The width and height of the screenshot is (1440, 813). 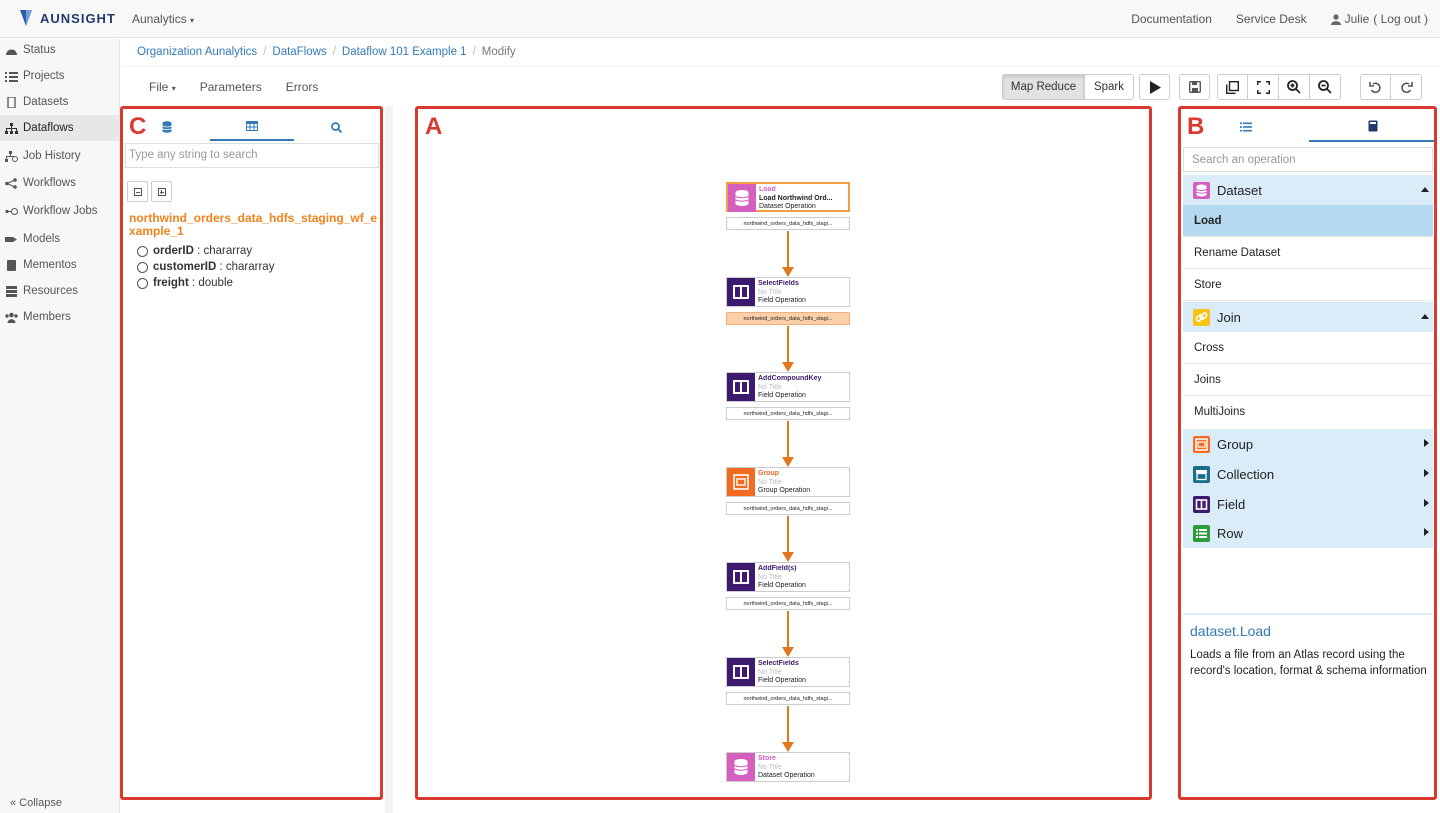 What do you see at coordinates (197, 52) in the screenshot?
I see `breadcrumb-organization: Organization Aunalytics` at bounding box center [197, 52].